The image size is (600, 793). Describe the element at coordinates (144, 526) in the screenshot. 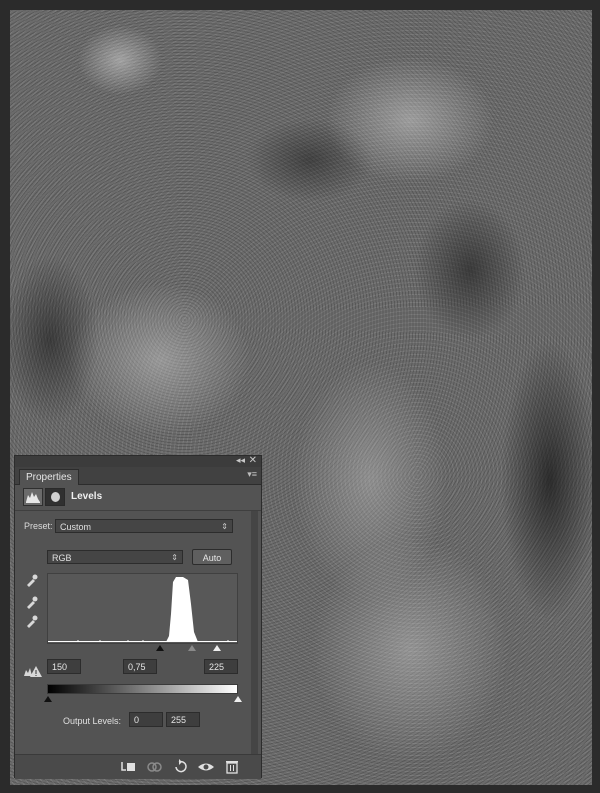

I see `preset-dropdown: Custom ⇕` at that location.